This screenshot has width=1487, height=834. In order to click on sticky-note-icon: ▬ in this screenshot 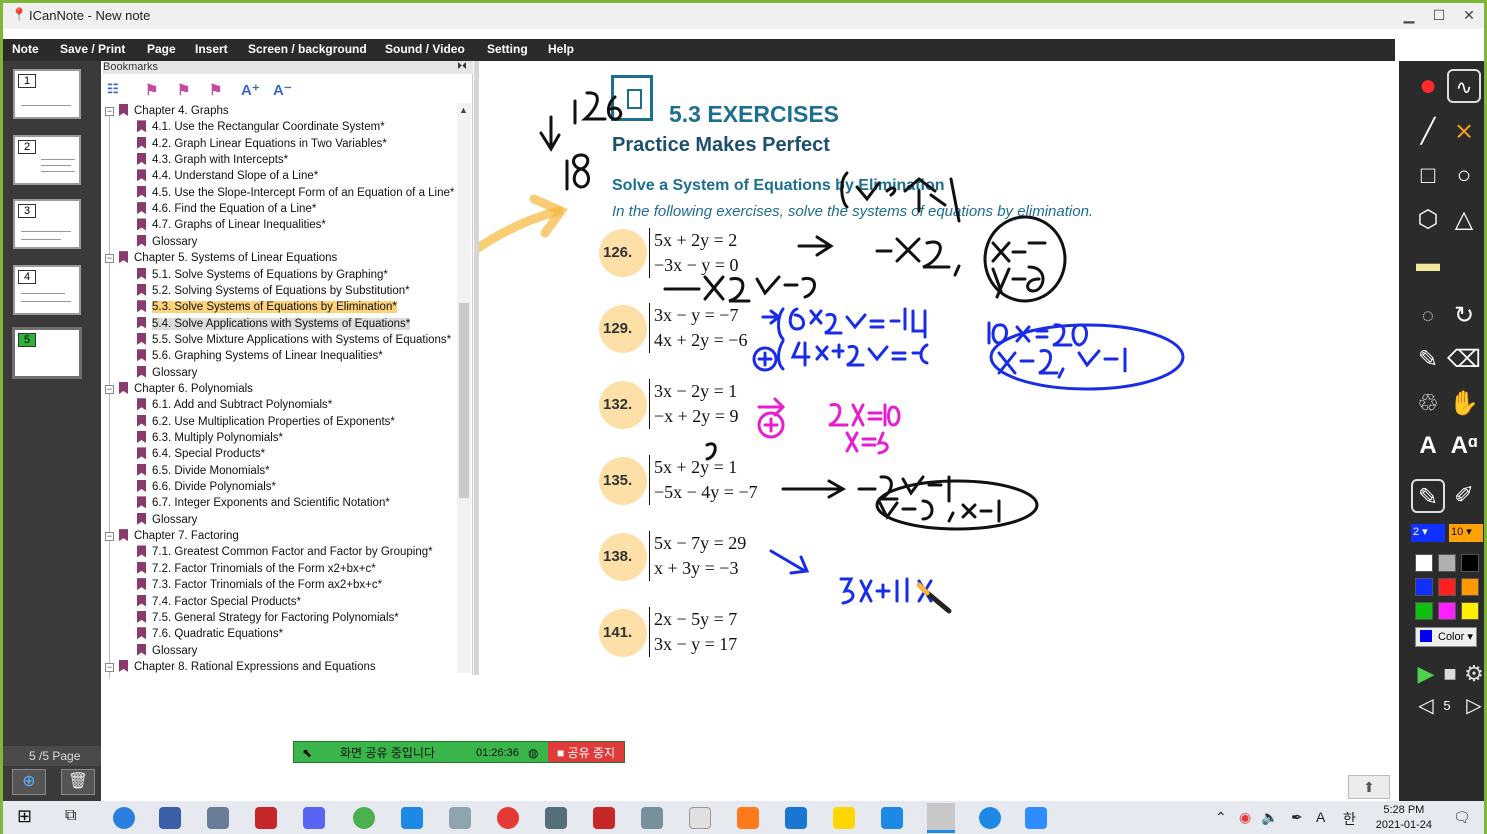, I will do `click(1428, 264)`.